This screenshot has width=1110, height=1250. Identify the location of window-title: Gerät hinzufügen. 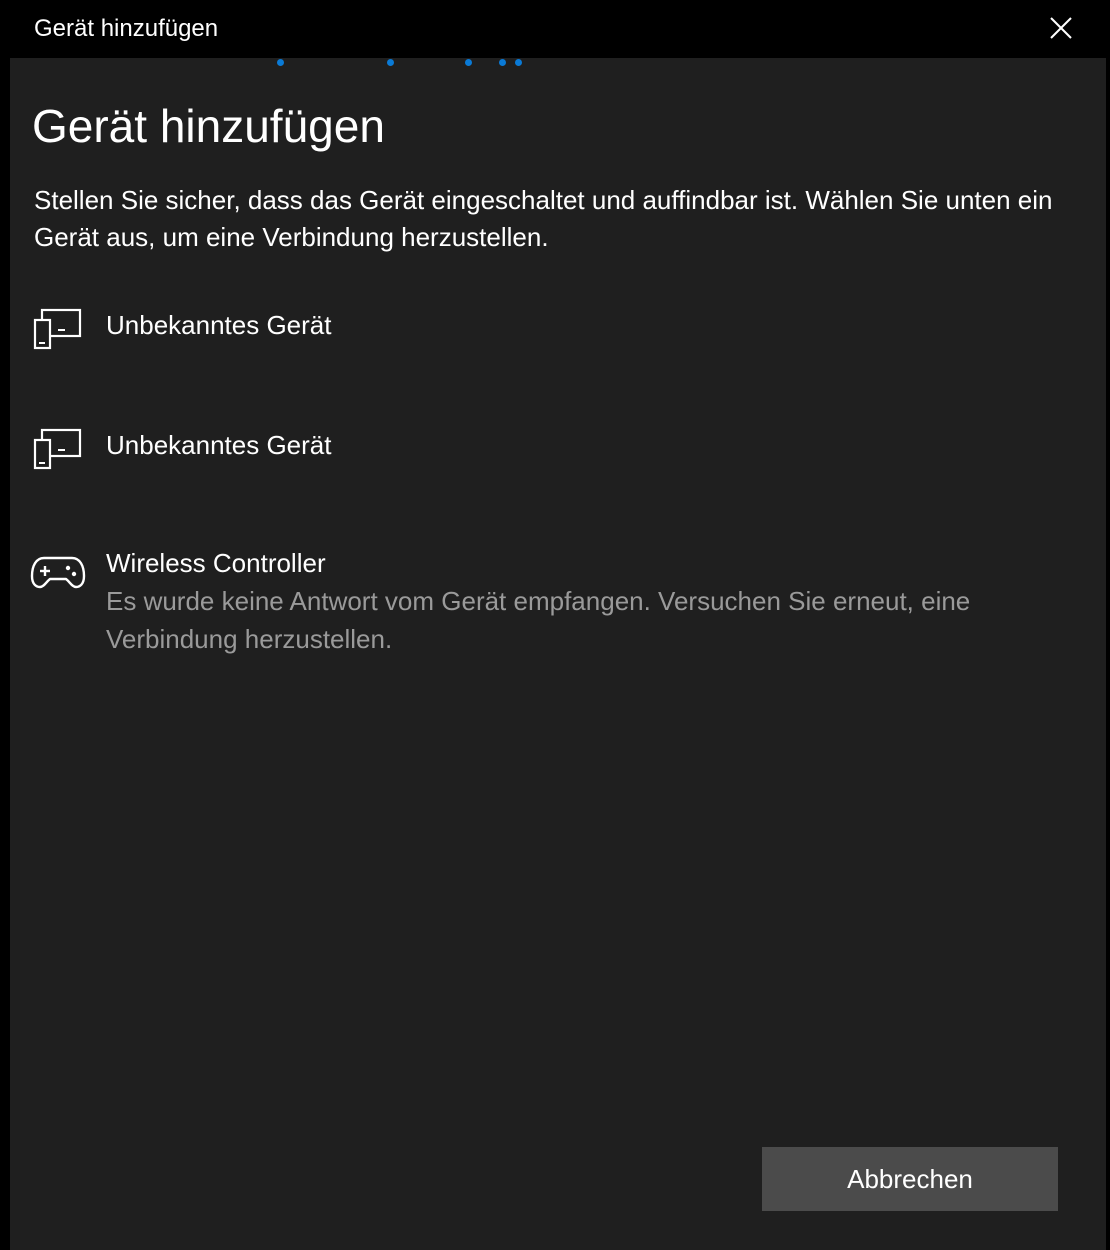
(126, 28).